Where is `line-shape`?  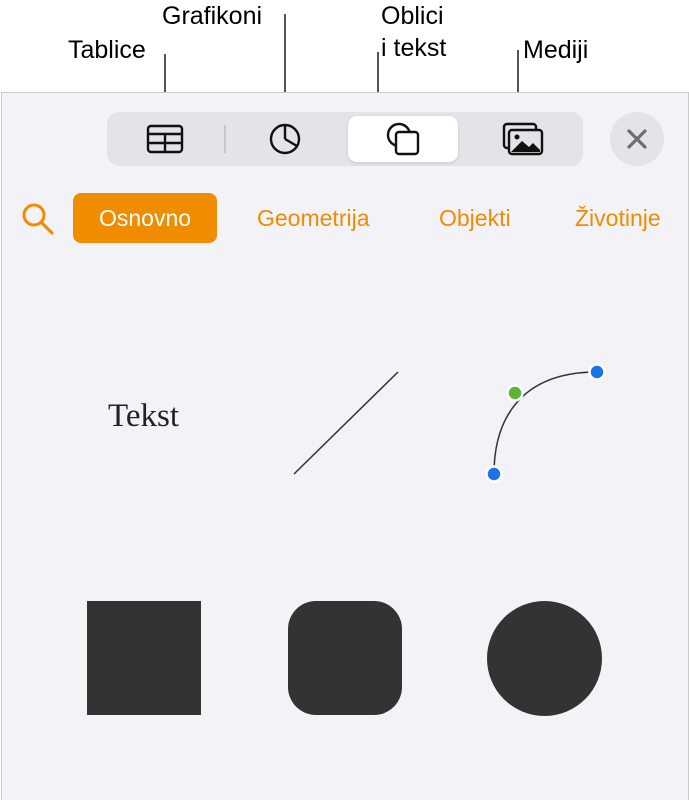 line-shape is located at coordinates (346, 423).